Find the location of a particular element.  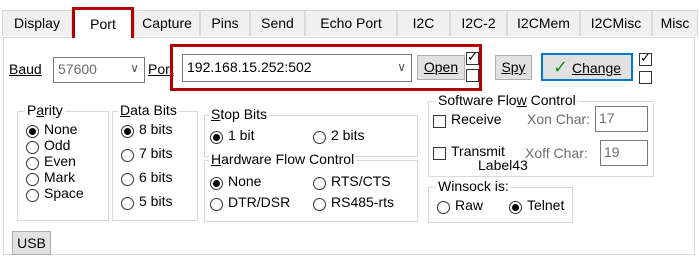

spy-button-label: Spy is located at coordinates (513, 67).